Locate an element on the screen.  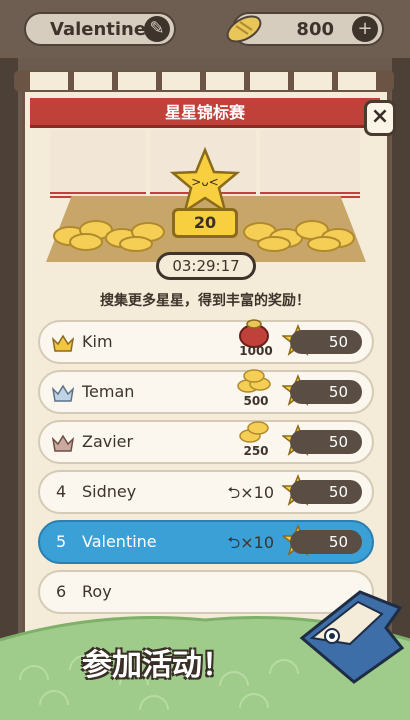
player-name-pill: Valentine ✎ is located at coordinates (100, 29).